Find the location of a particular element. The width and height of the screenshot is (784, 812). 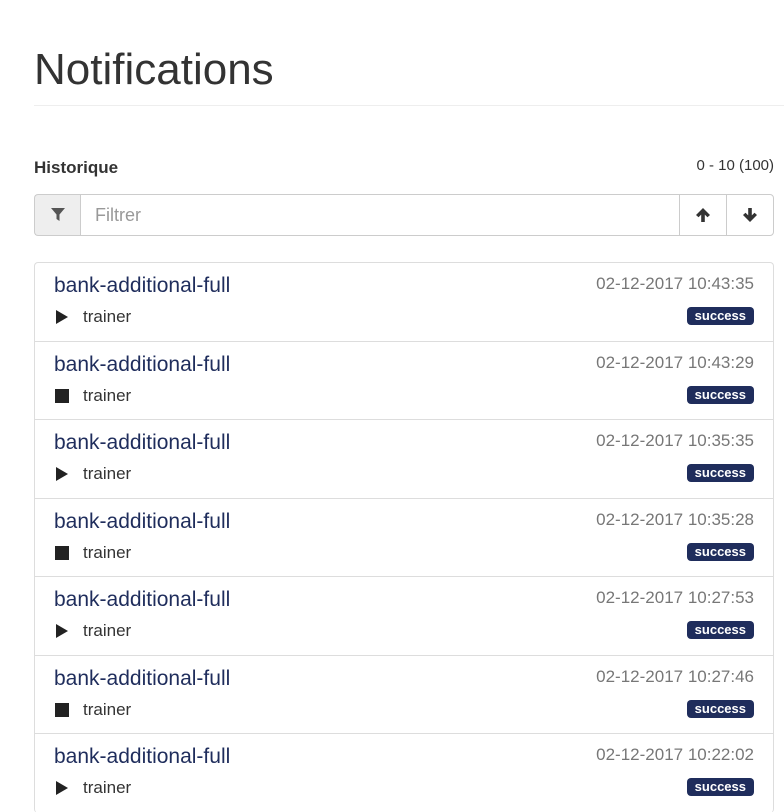

filter-input is located at coordinates (380, 215).